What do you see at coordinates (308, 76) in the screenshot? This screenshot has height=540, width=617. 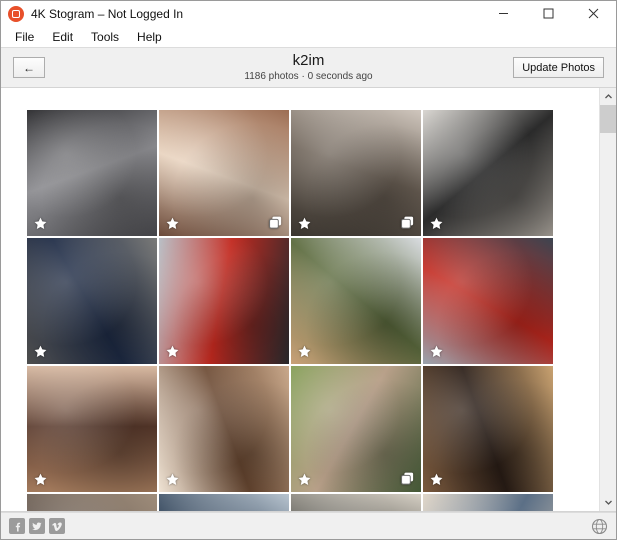 I see `page-subtitle: 1186 photos · 0 seconds ago` at bounding box center [308, 76].